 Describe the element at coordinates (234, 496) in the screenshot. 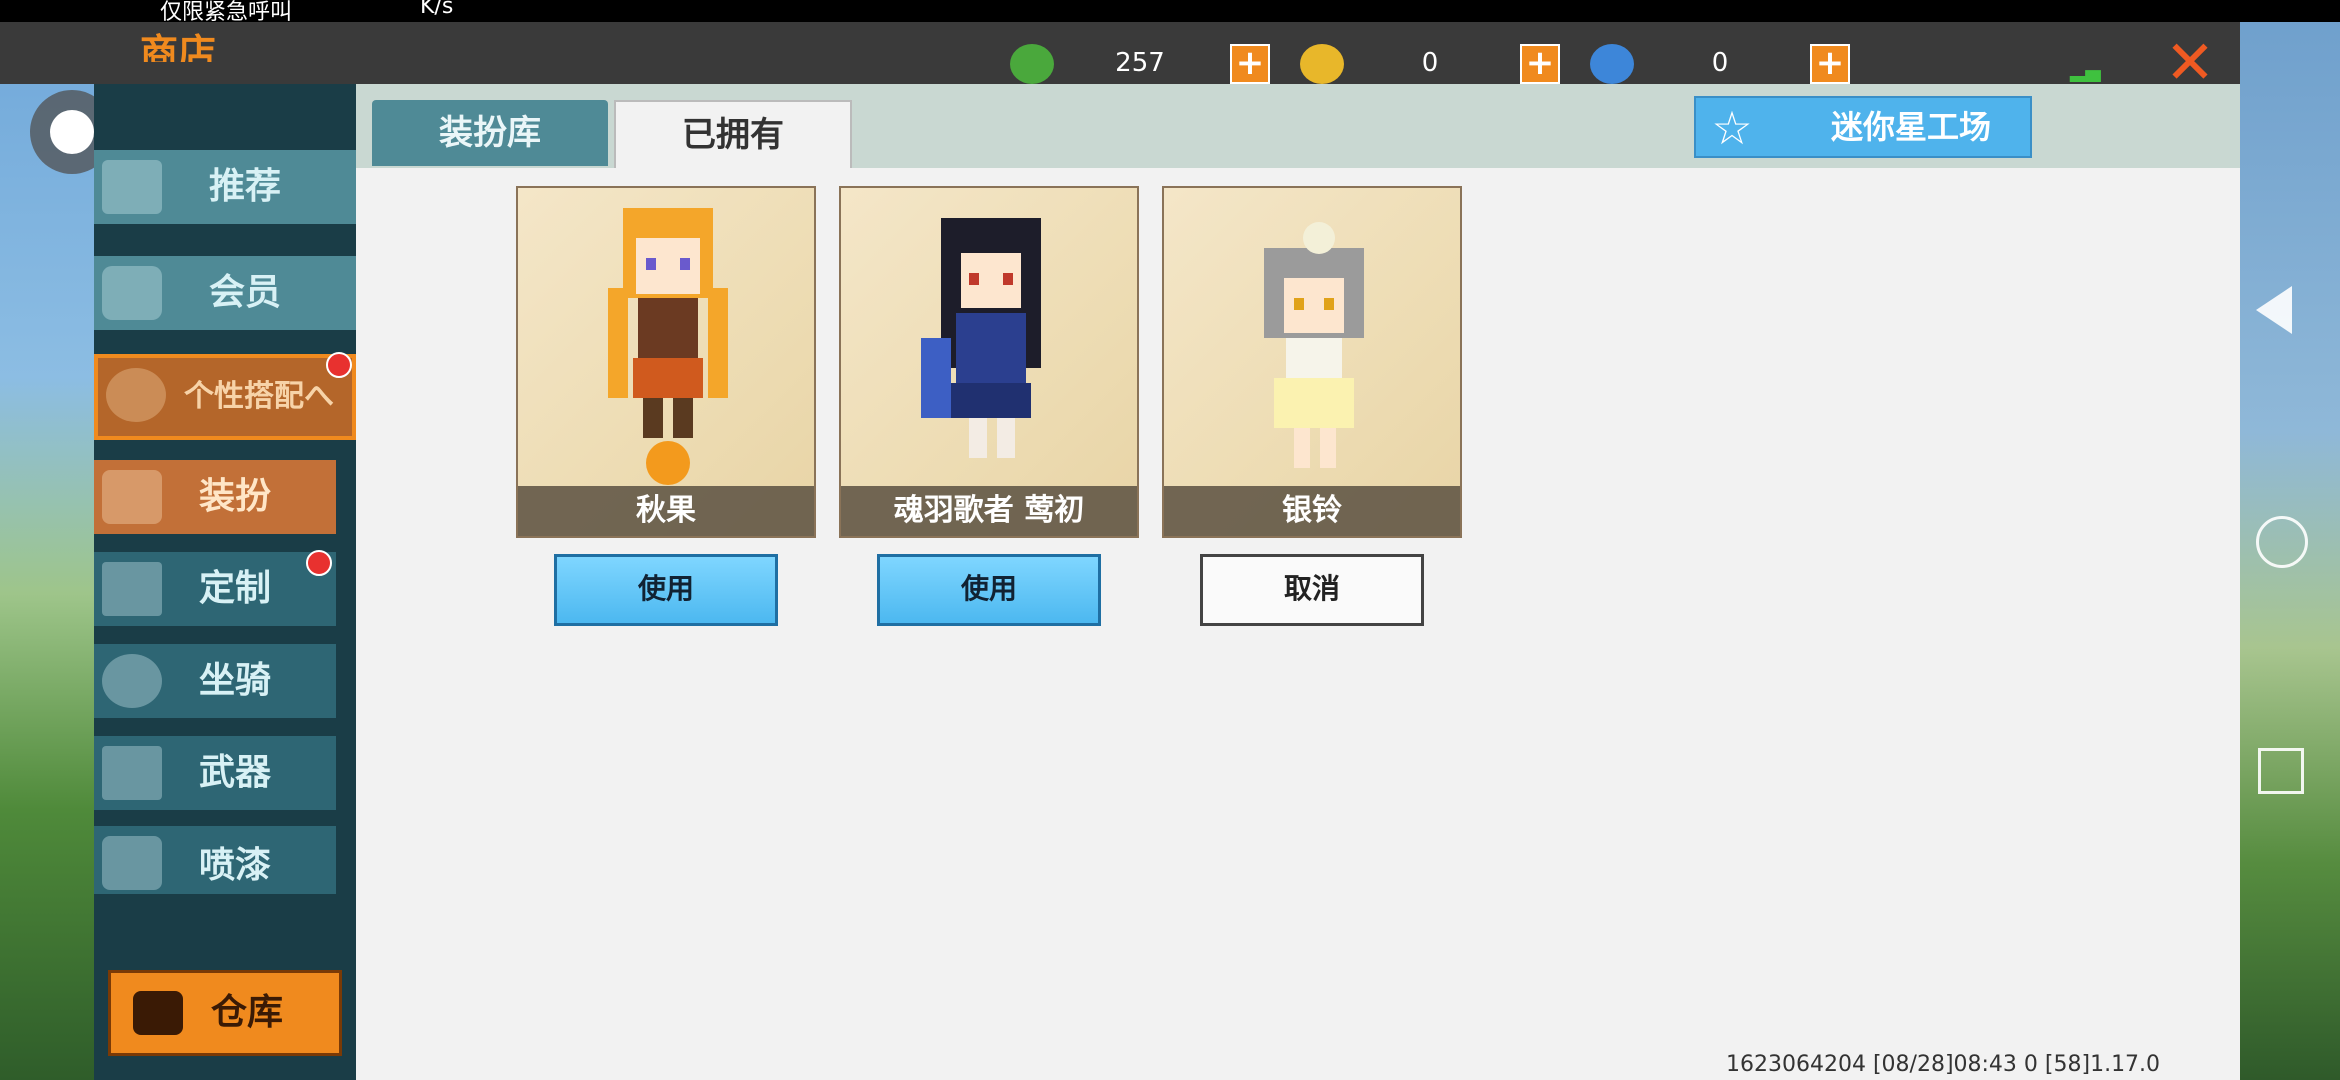

I see `sidebar-item-label: 装扮` at that location.